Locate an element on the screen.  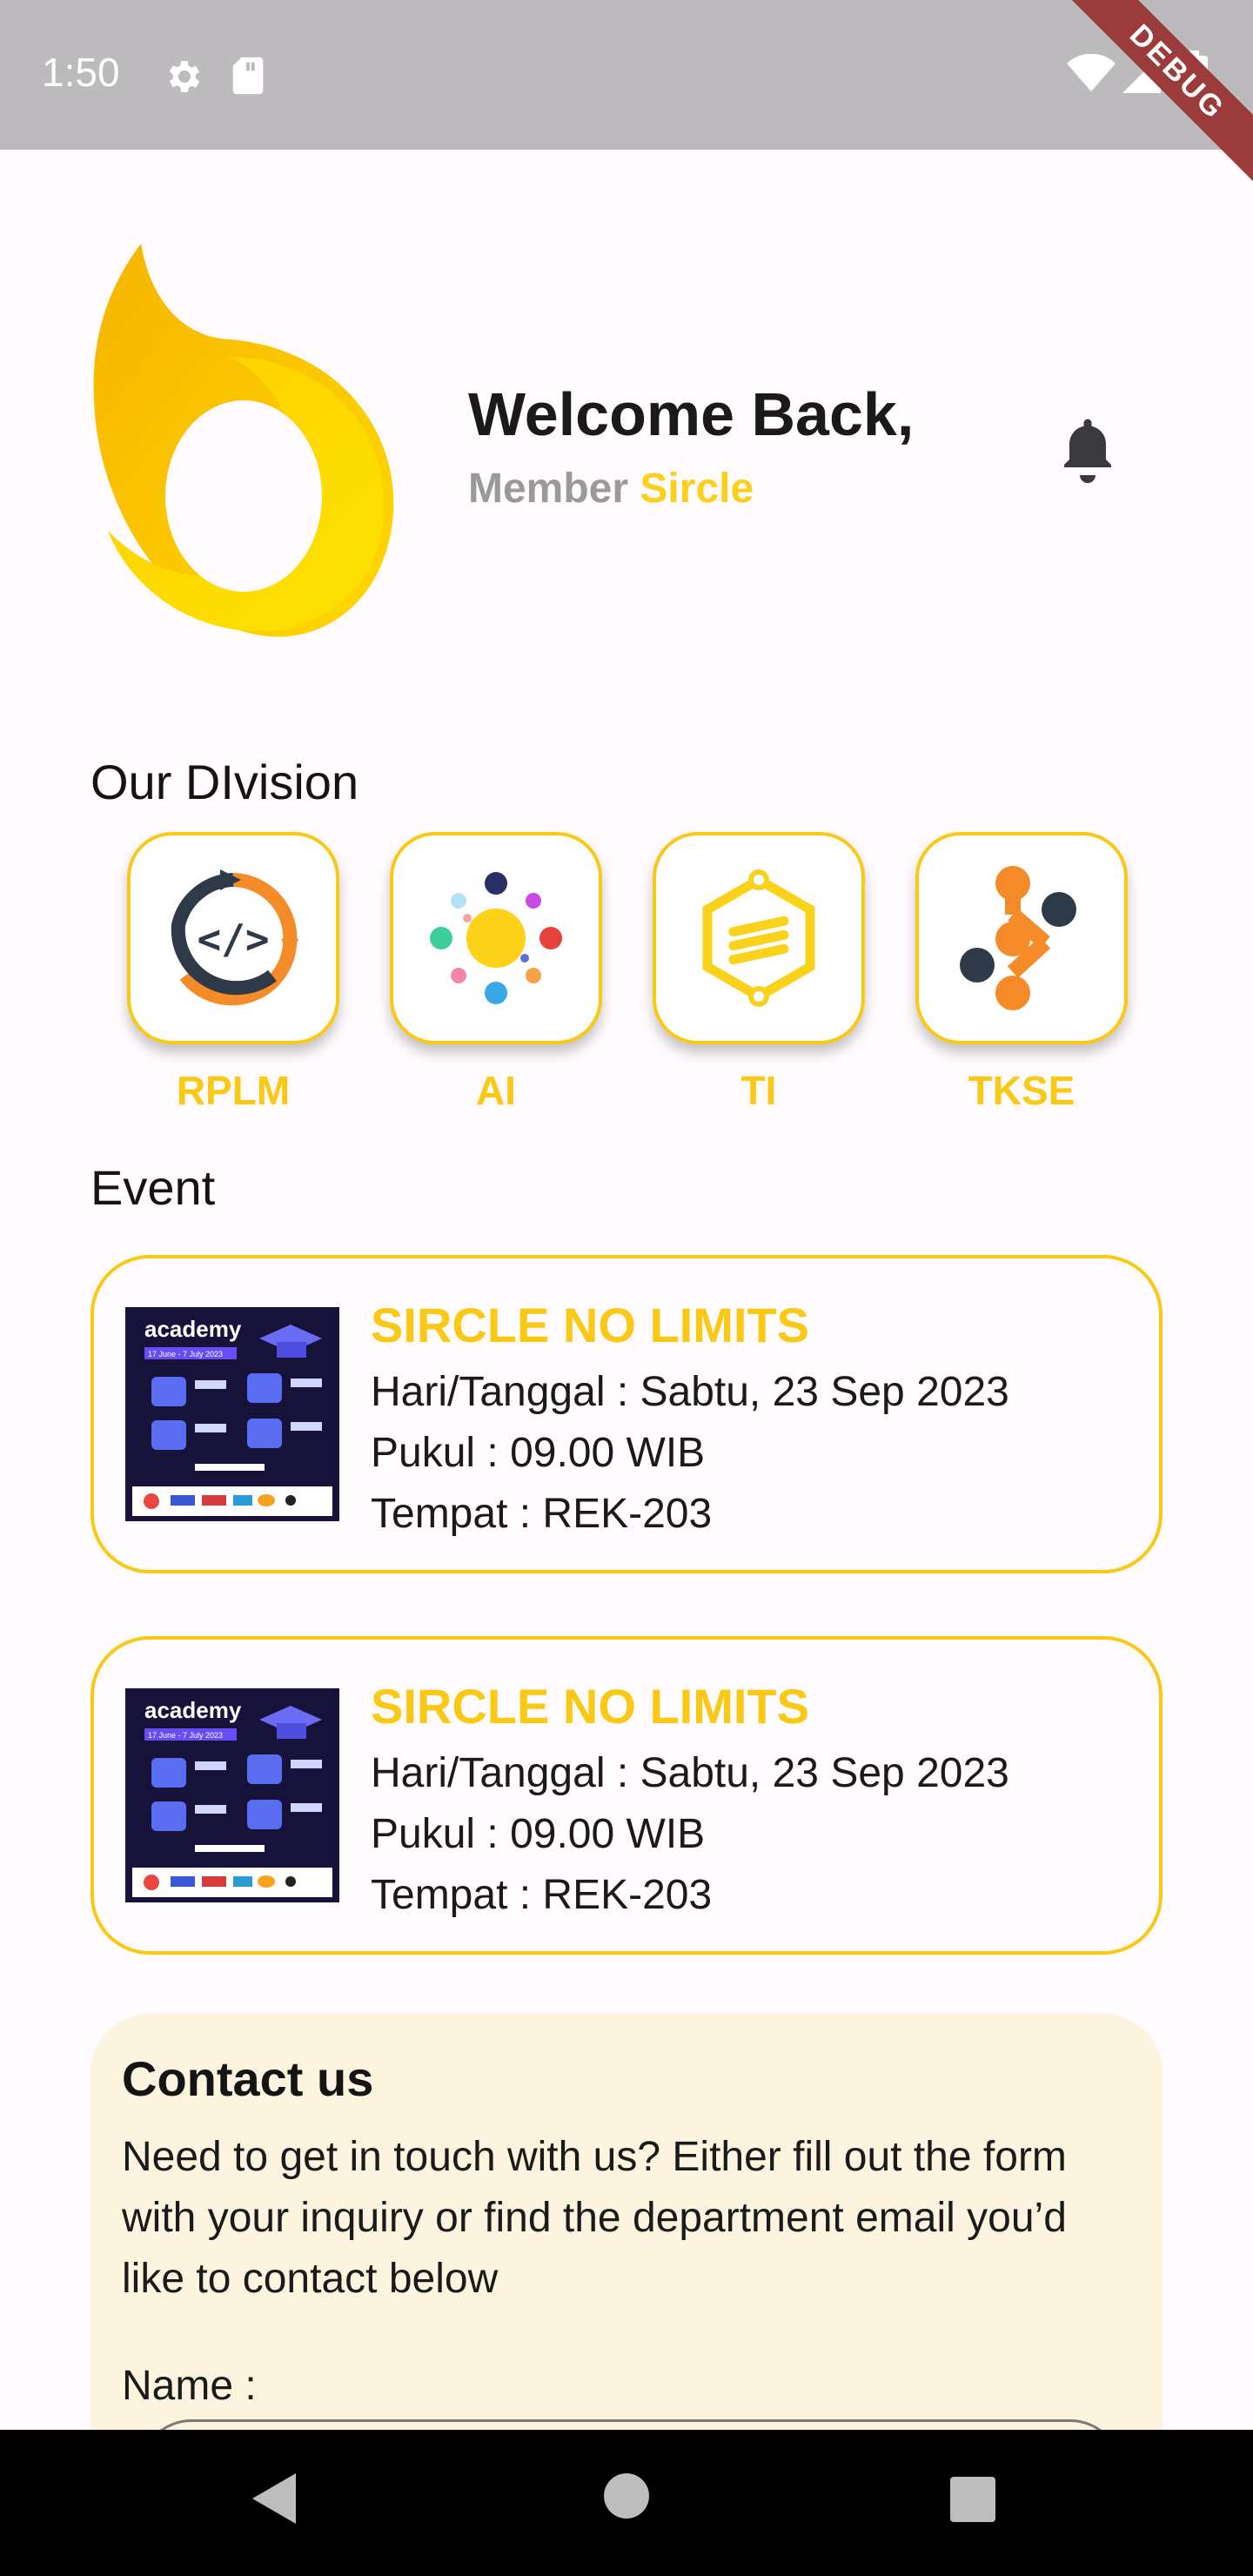
division-item-ti: TI is located at coordinates (759, 973).